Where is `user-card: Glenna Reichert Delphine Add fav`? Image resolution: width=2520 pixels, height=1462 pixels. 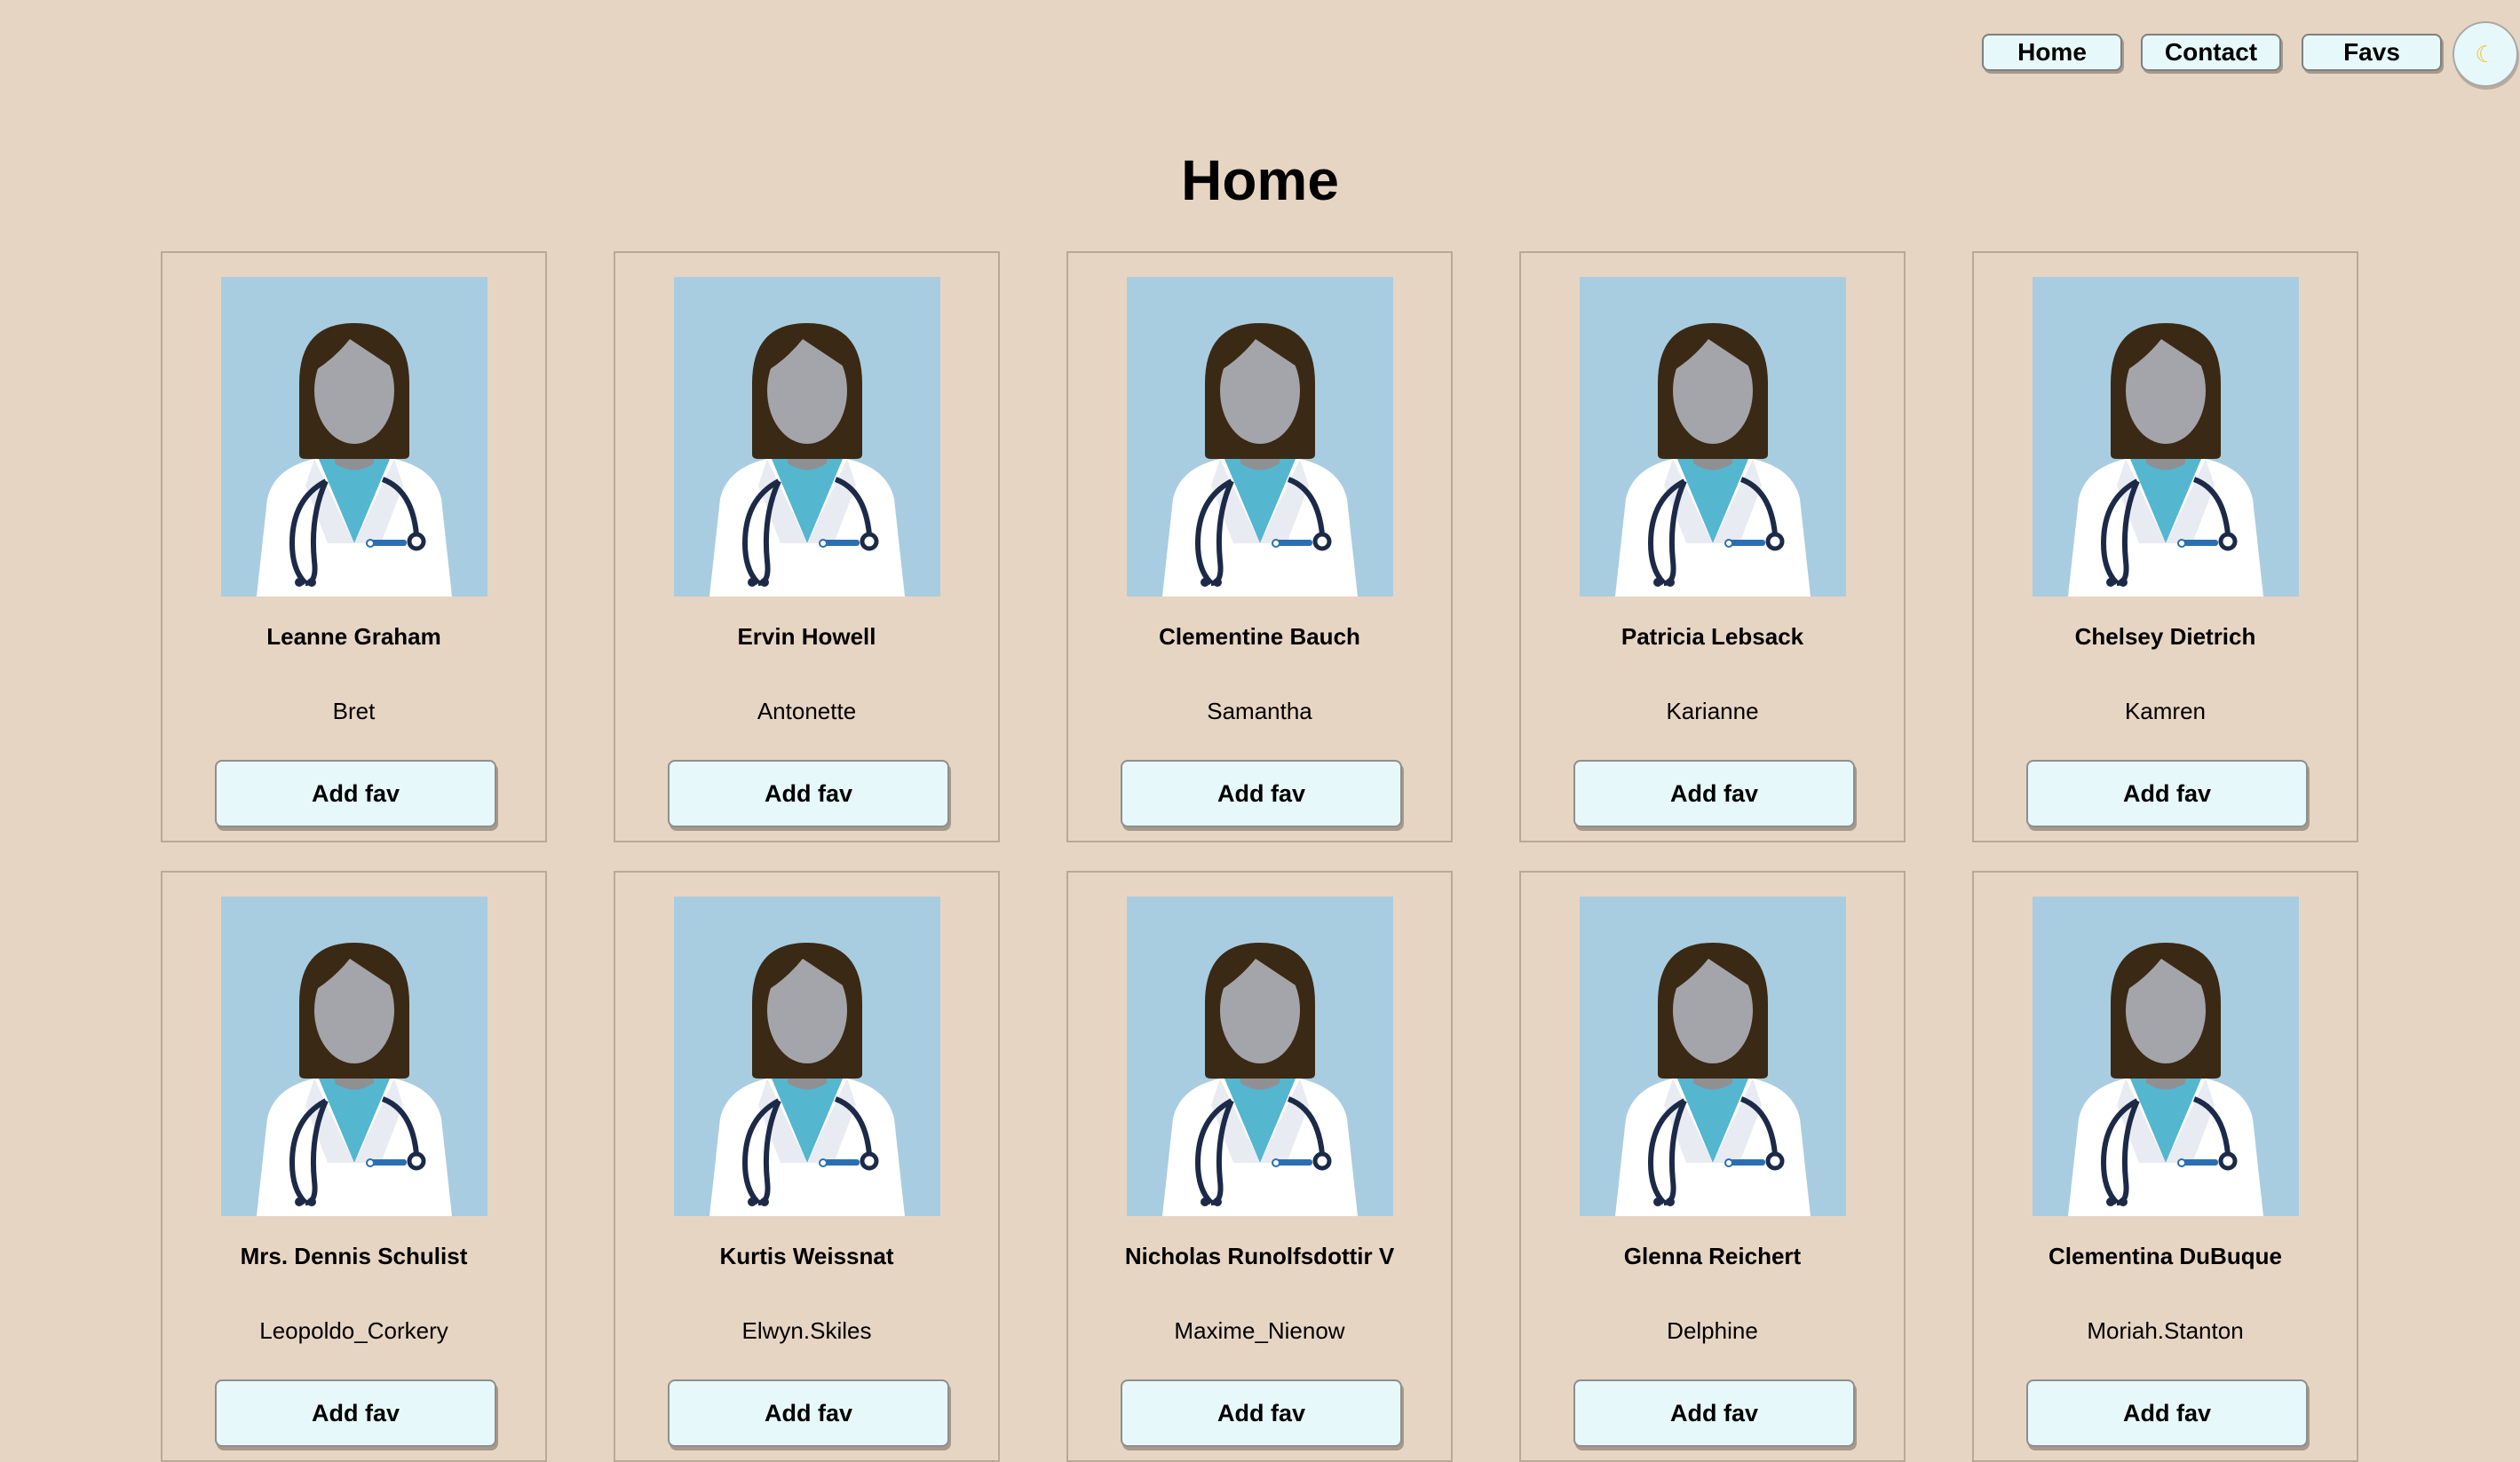
user-card: Glenna Reichert Delphine Add fav is located at coordinates (1712, 1166).